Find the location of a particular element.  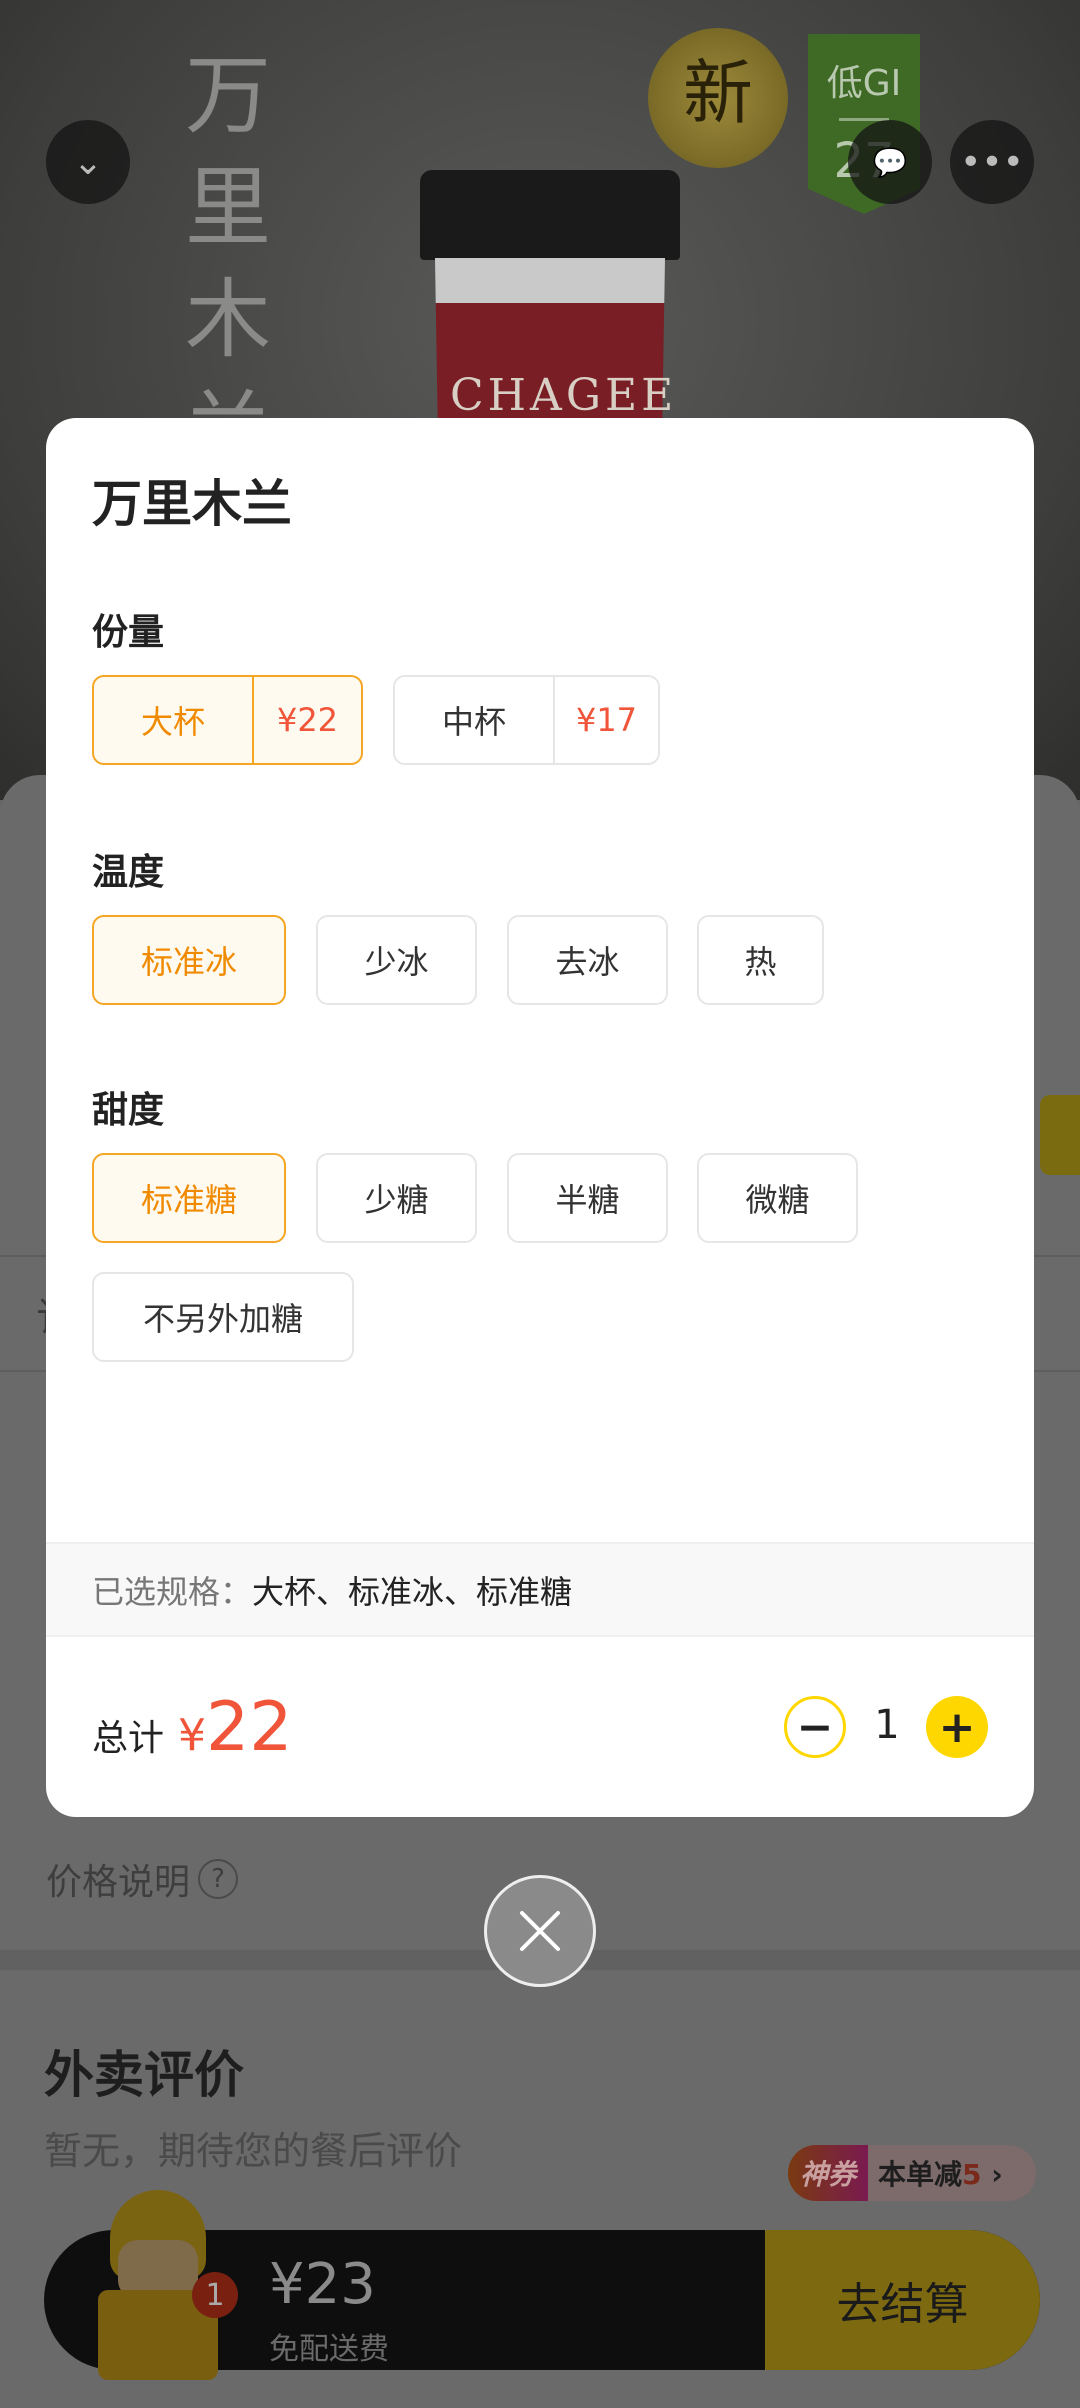

new-badge: 新 is located at coordinates (718, 98).